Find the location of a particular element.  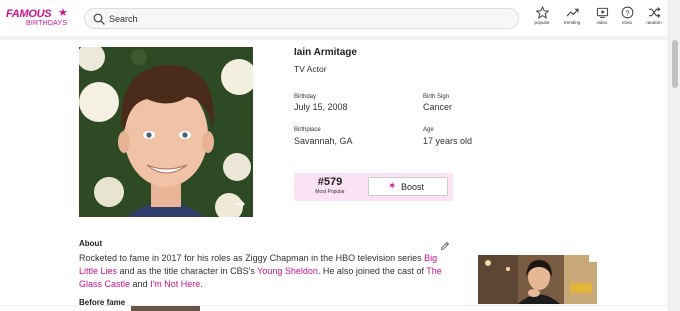

boost-star-icon: ✶ is located at coordinates (392, 186).